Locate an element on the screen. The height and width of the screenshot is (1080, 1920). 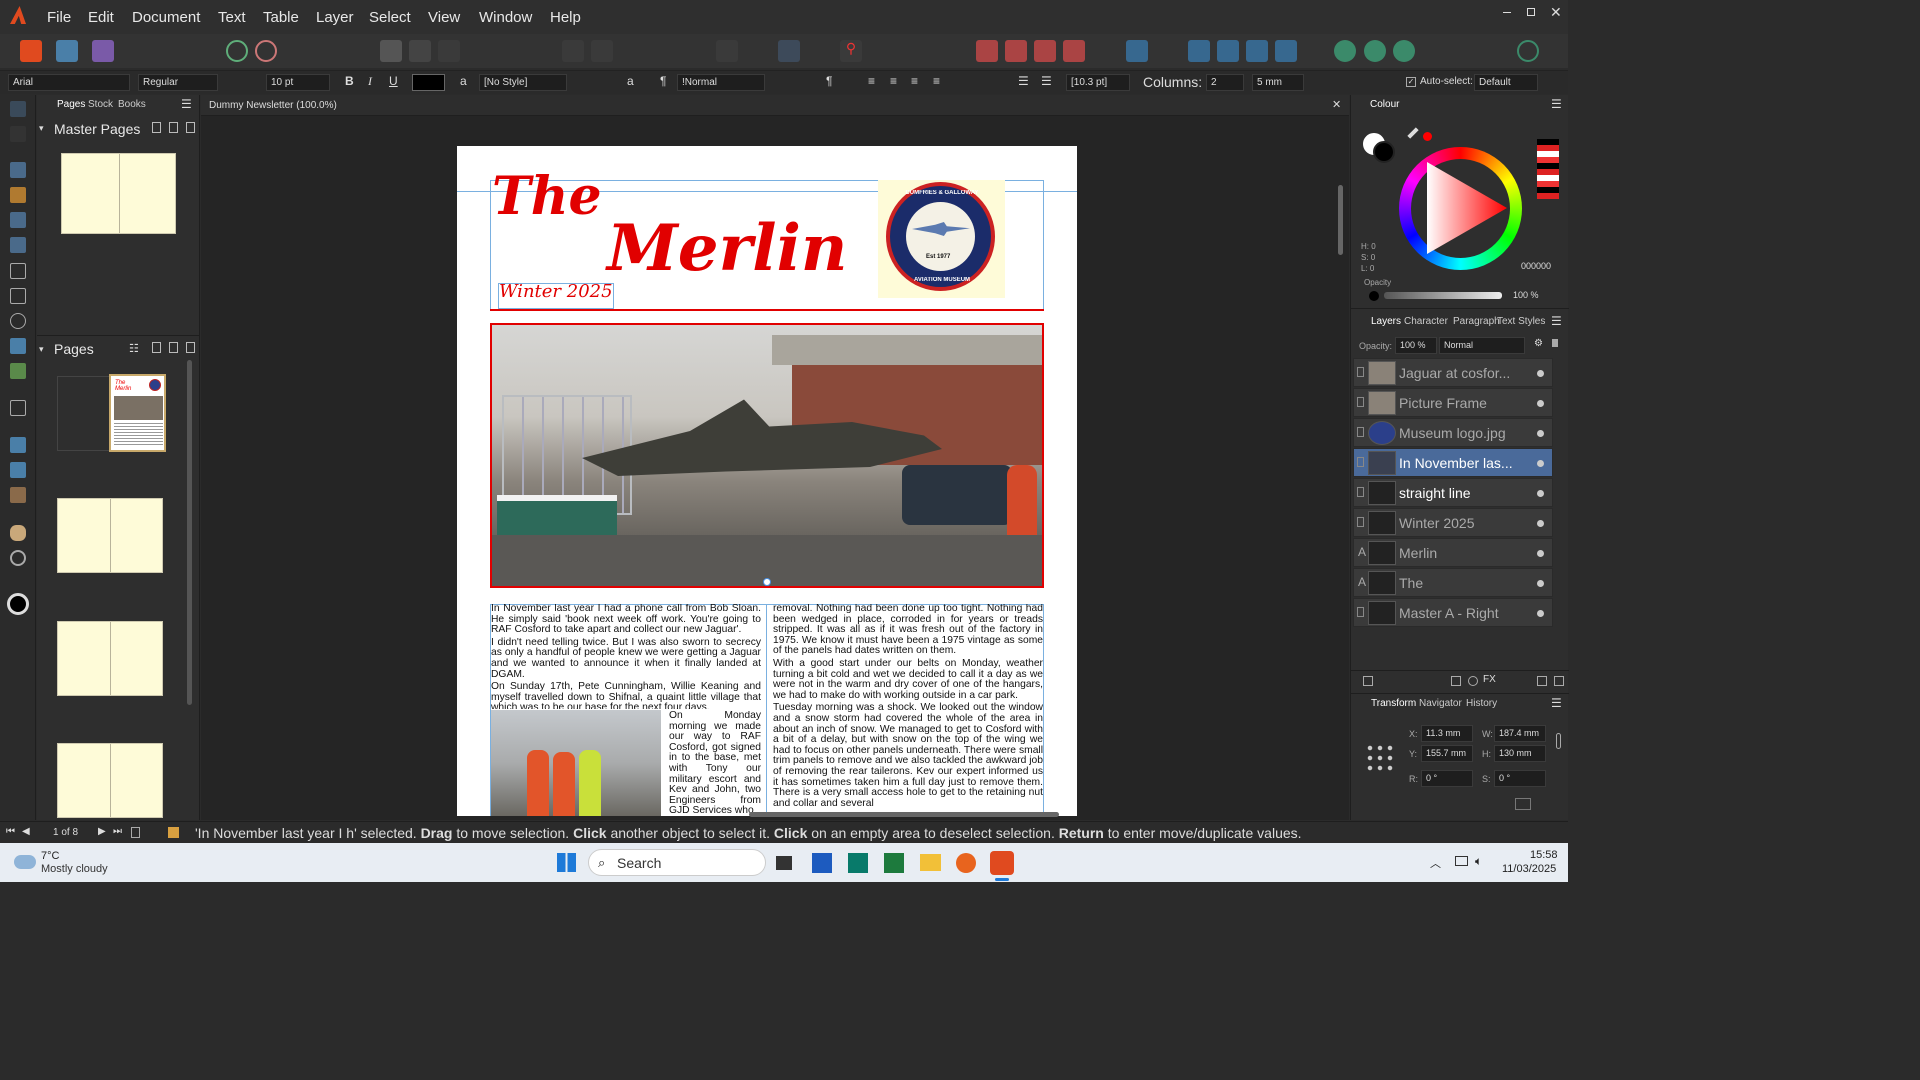
persona-designer-icon is located at coordinates (67, 51).